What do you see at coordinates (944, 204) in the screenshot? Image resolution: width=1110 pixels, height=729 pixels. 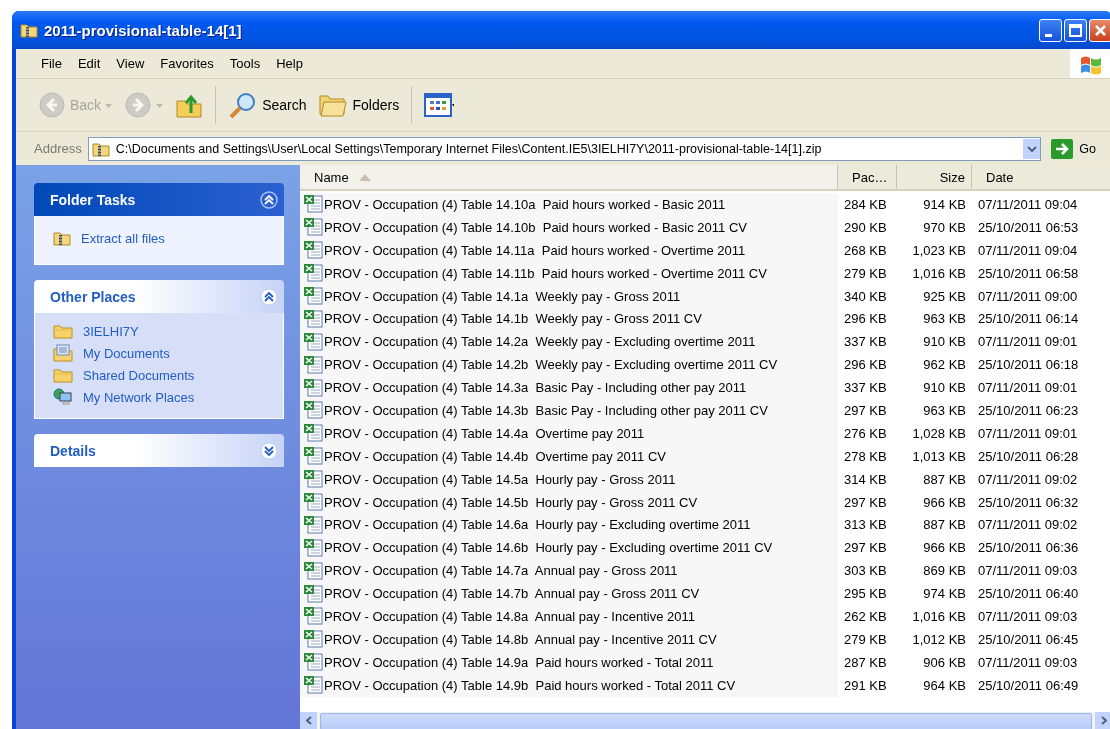 I see `table-cell-text: 914 KB` at bounding box center [944, 204].